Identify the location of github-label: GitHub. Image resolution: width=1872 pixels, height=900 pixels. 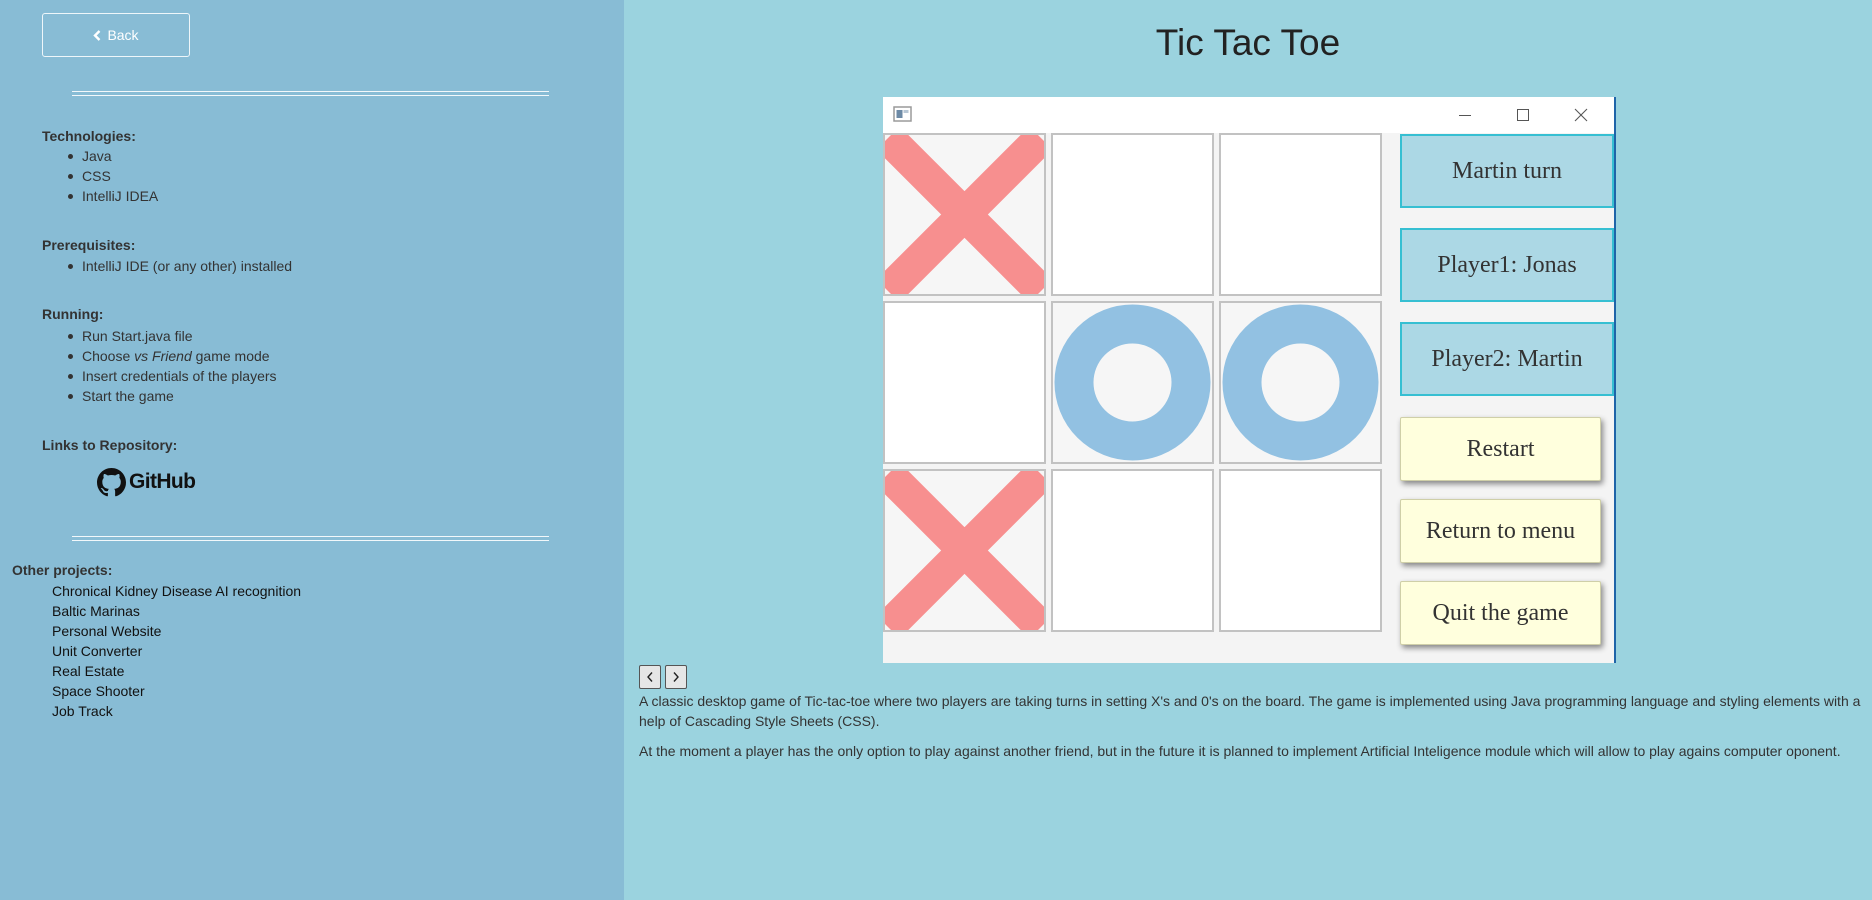
(162, 481).